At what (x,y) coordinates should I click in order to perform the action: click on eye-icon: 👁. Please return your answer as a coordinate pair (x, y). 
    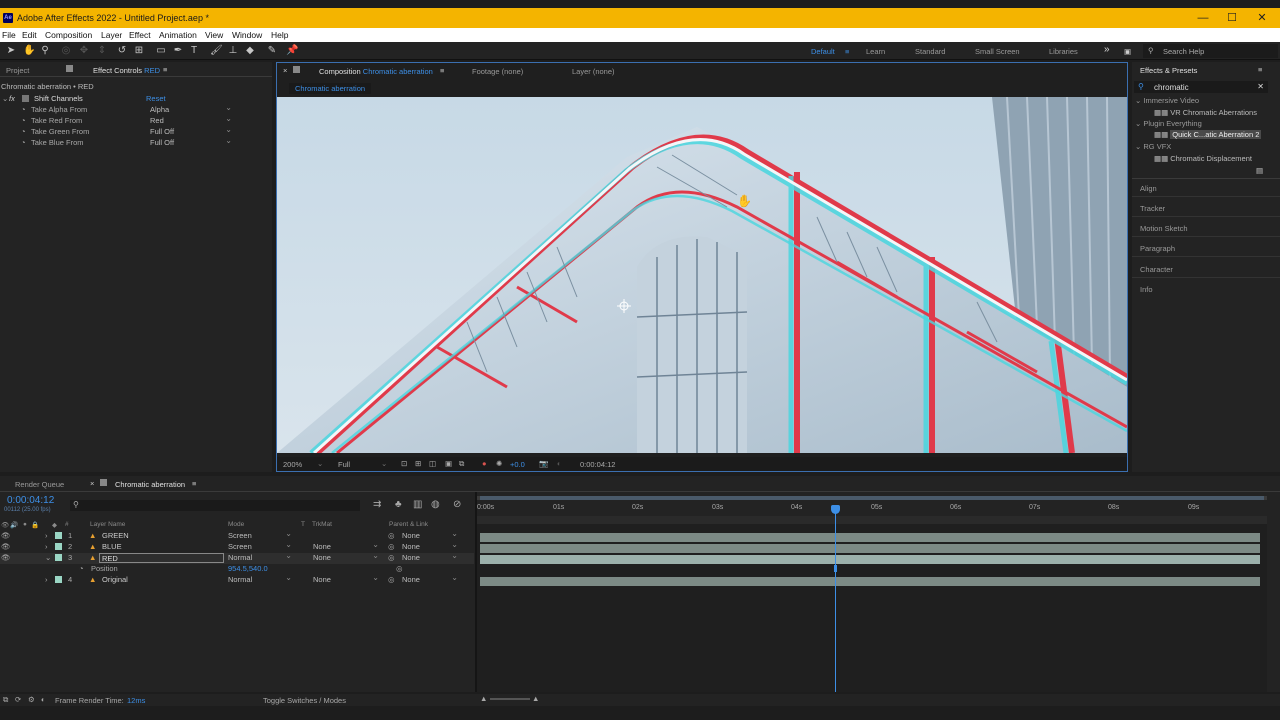
    Looking at the image, I should click on (6, 546).